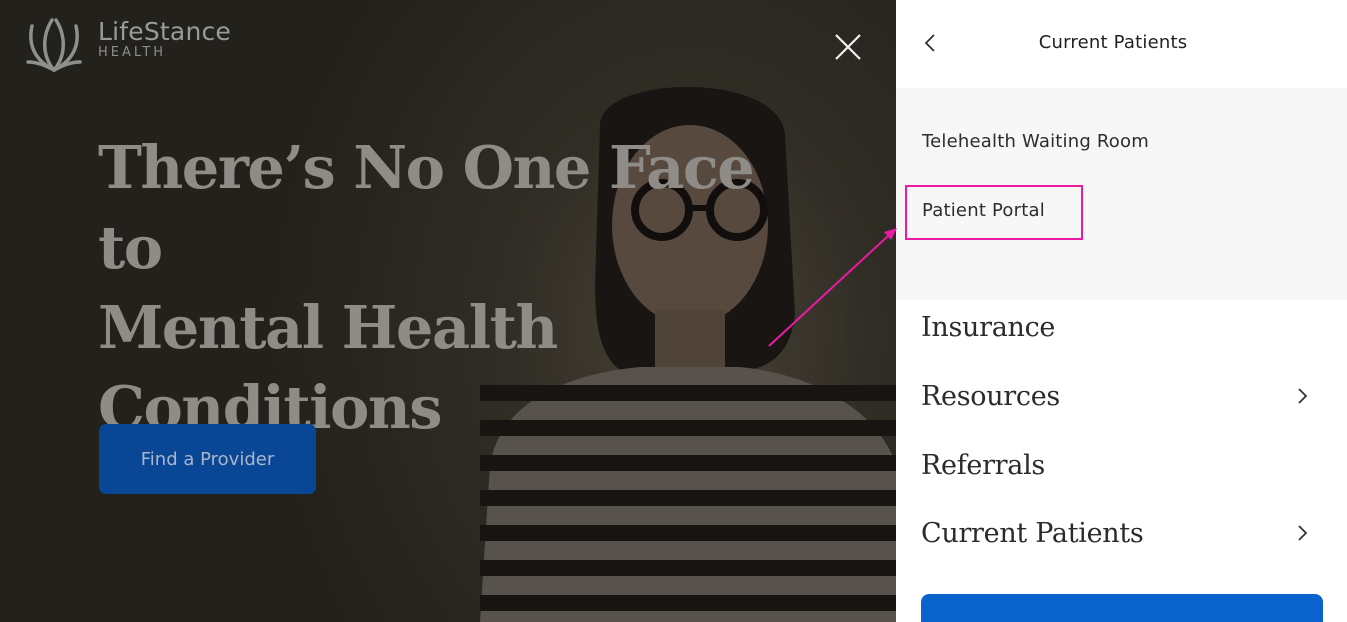  What do you see at coordinates (983, 465) in the screenshot?
I see `menu-item-label: Referrals` at bounding box center [983, 465].